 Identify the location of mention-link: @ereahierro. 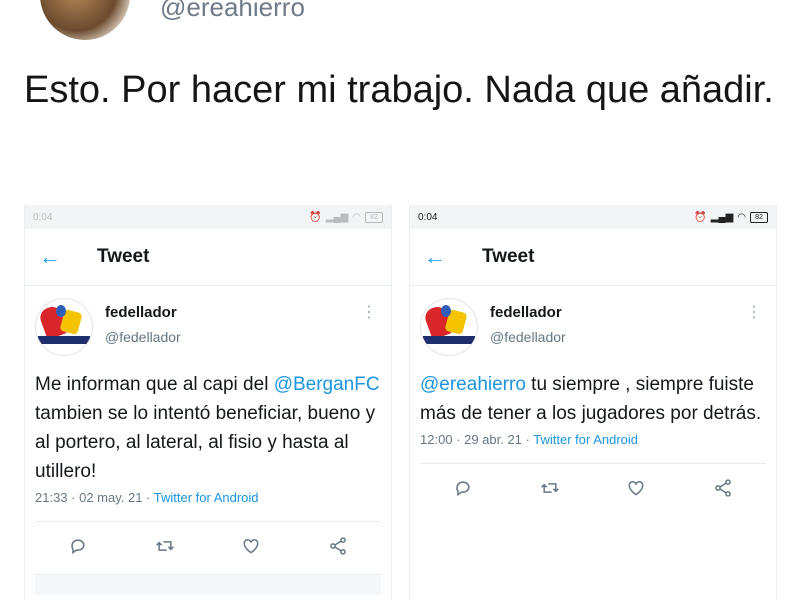
(473, 384).